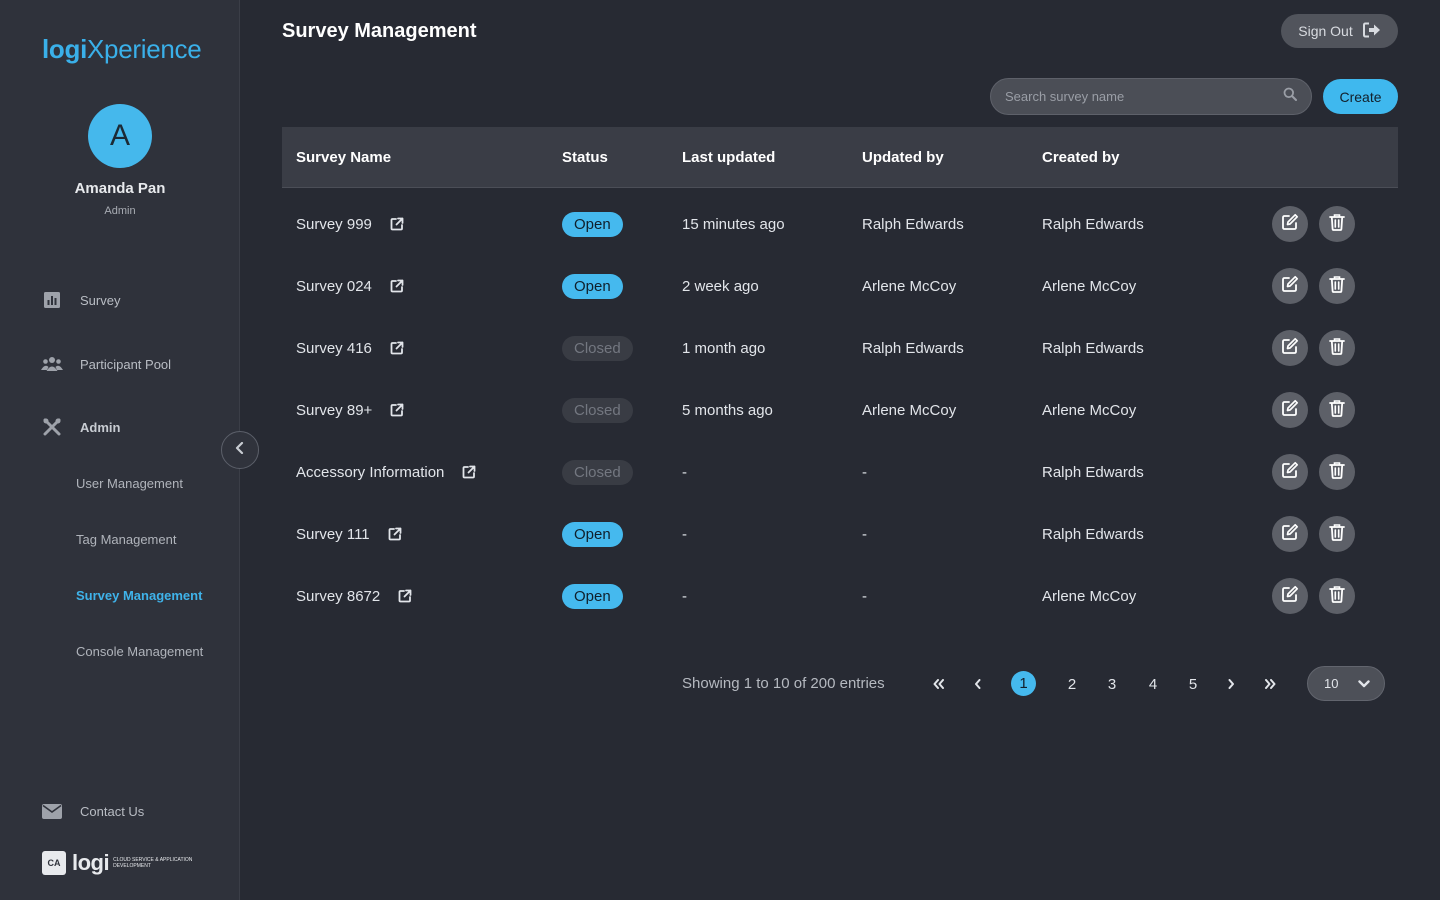  Describe the element at coordinates (939, 684) in the screenshot. I see `first-page-button` at that location.